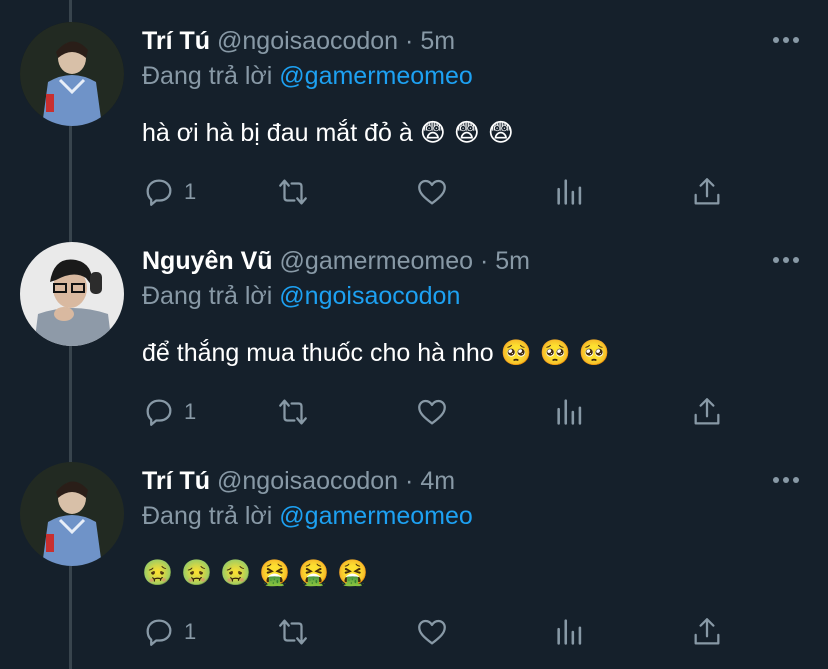  I want to click on author-handle: @gamermeomeo, so click(377, 261).